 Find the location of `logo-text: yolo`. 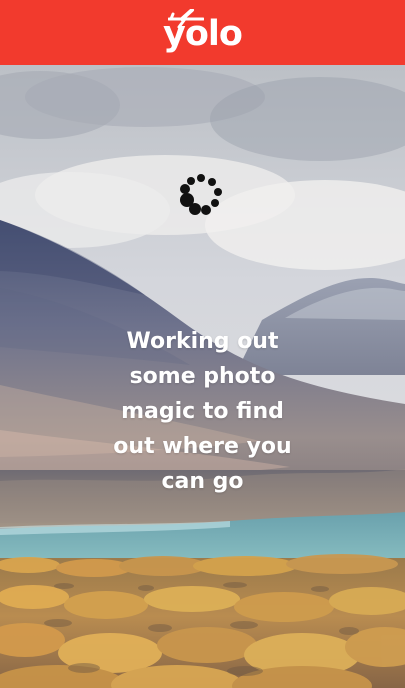

logo-text: yolo is located at coordinates (203, 33).